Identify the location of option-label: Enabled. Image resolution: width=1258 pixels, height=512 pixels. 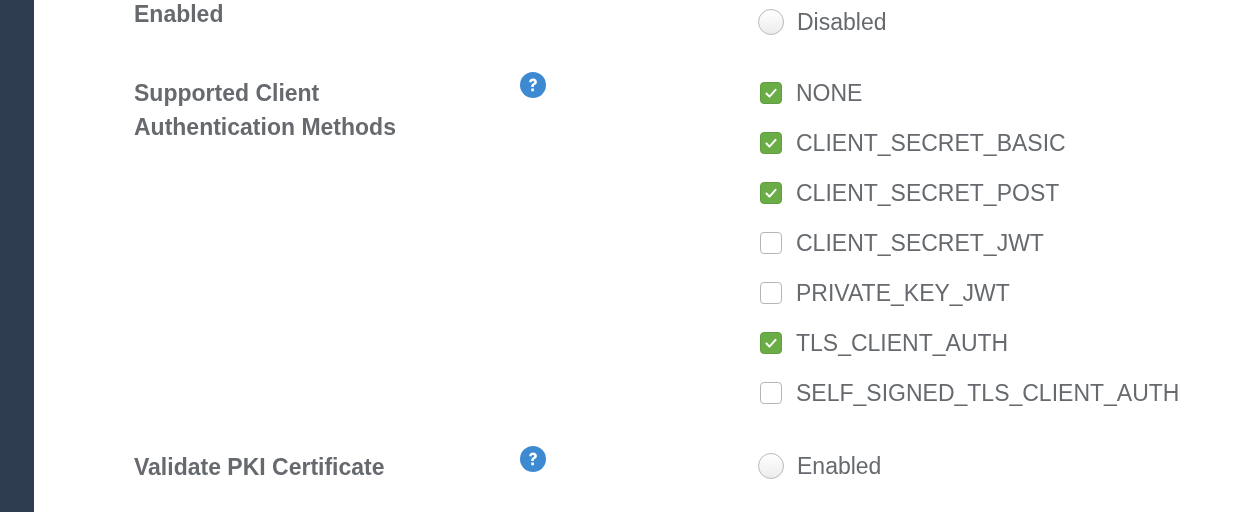
(839, 466).